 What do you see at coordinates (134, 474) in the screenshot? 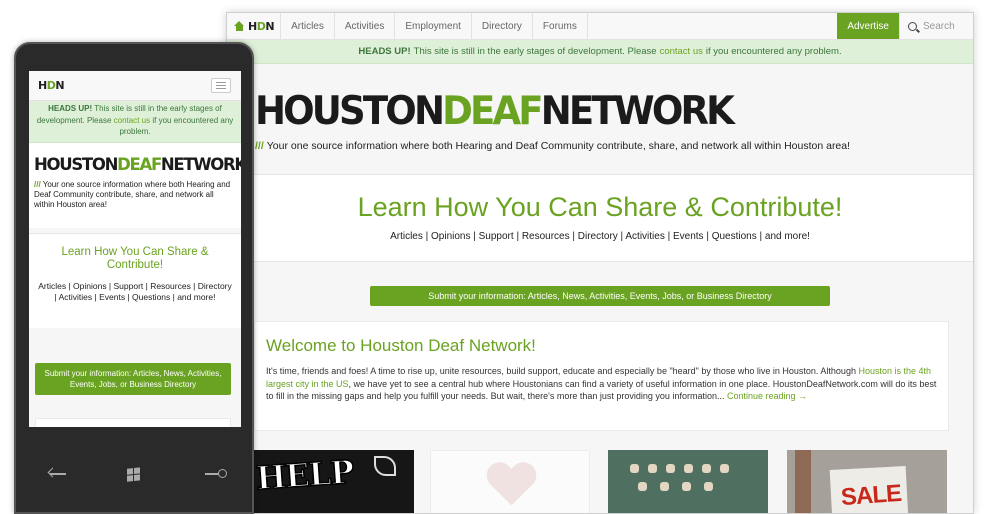
I see `windows-icon` at bounding box center [134, 474].